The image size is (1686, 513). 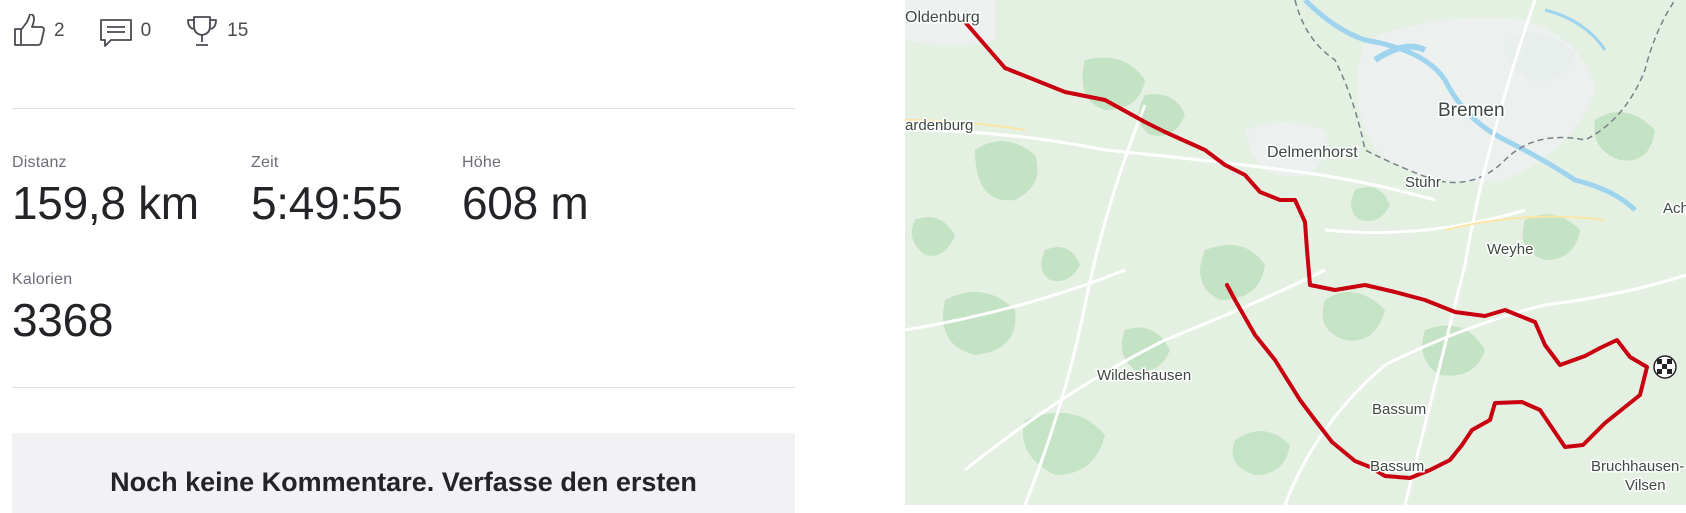 I want to click on achievements-count: 15, so click(x=238, y=30).